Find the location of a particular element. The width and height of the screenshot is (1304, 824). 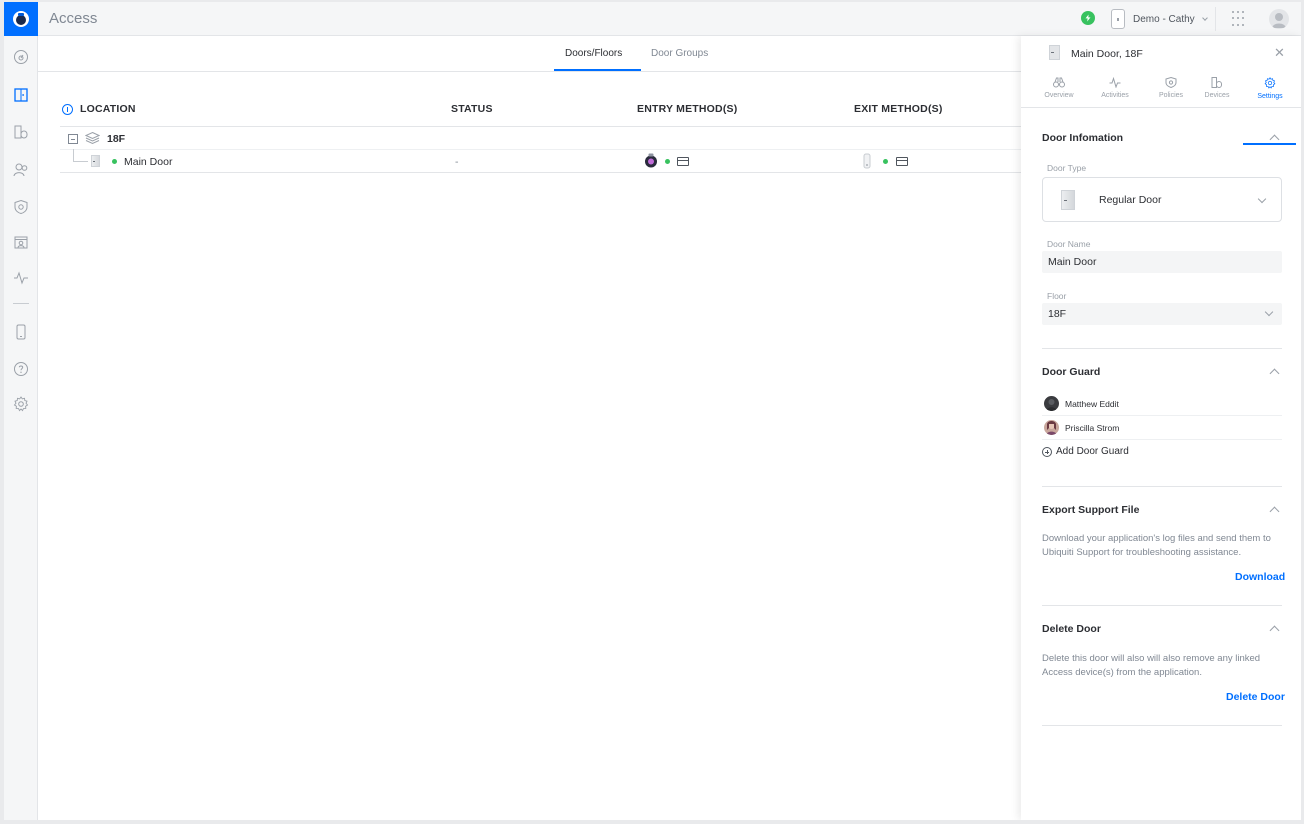

console-device-icon is located at coordinates (1118, 19).